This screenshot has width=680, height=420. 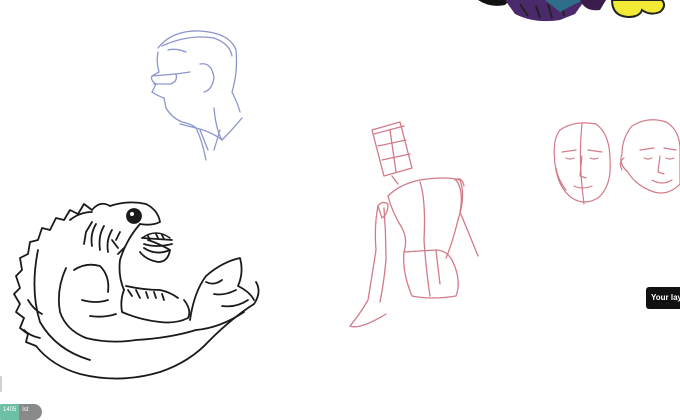 I want to click on cropped-color-drawing, so click(x=572, y=11).